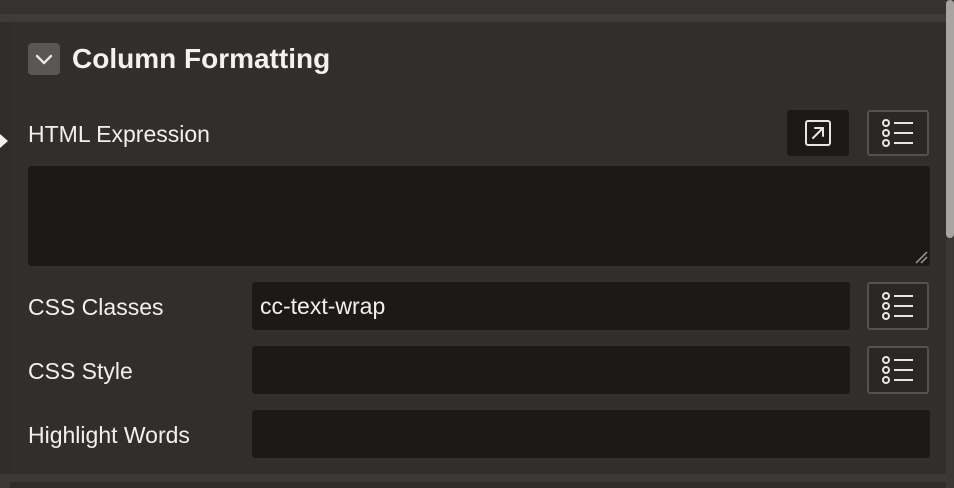 The width and height of the screenshot is (954, 488). Describe the element at coordinates (119, 134) in the screenshot. I see `html-expression-label: HTML Expression` at that location.